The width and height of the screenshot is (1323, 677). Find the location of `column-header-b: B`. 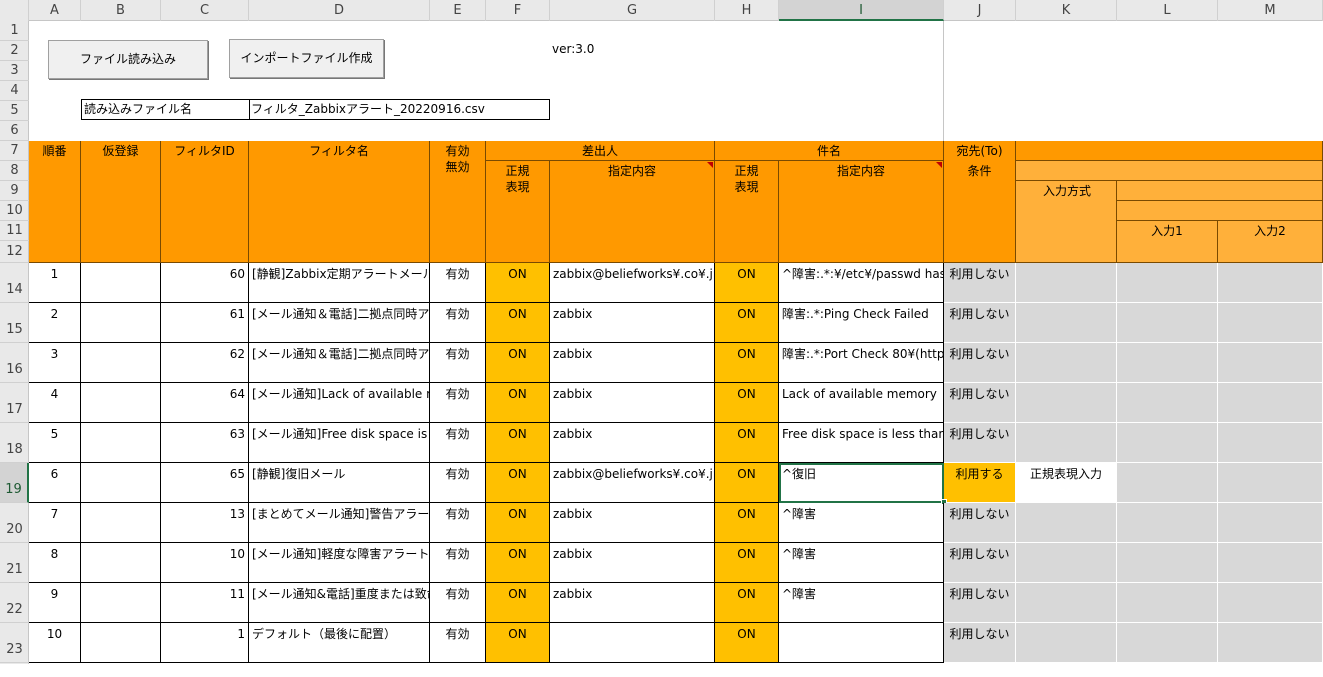

column-header-b: B is located at coordinates (121, 10).